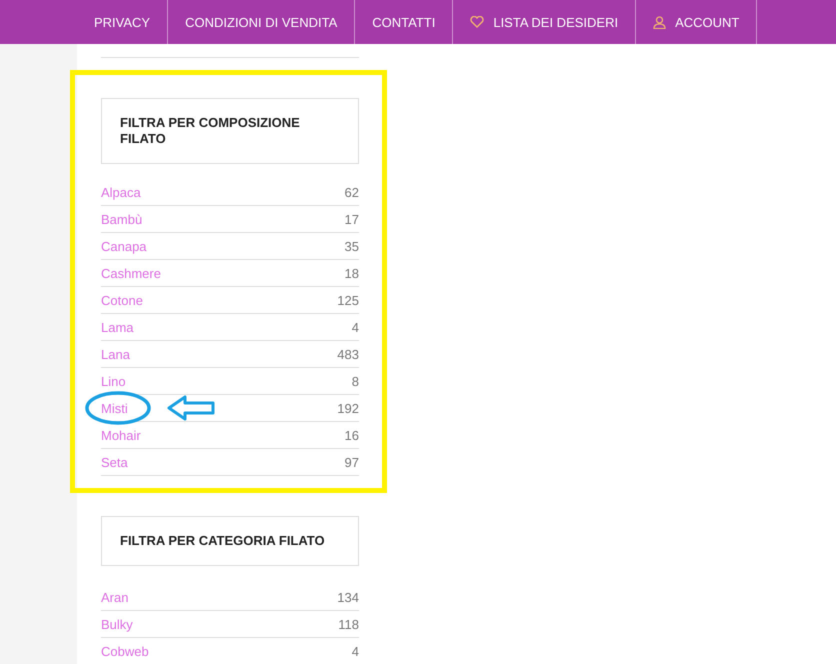  I want to click on heart-icon, so click(477, 22).